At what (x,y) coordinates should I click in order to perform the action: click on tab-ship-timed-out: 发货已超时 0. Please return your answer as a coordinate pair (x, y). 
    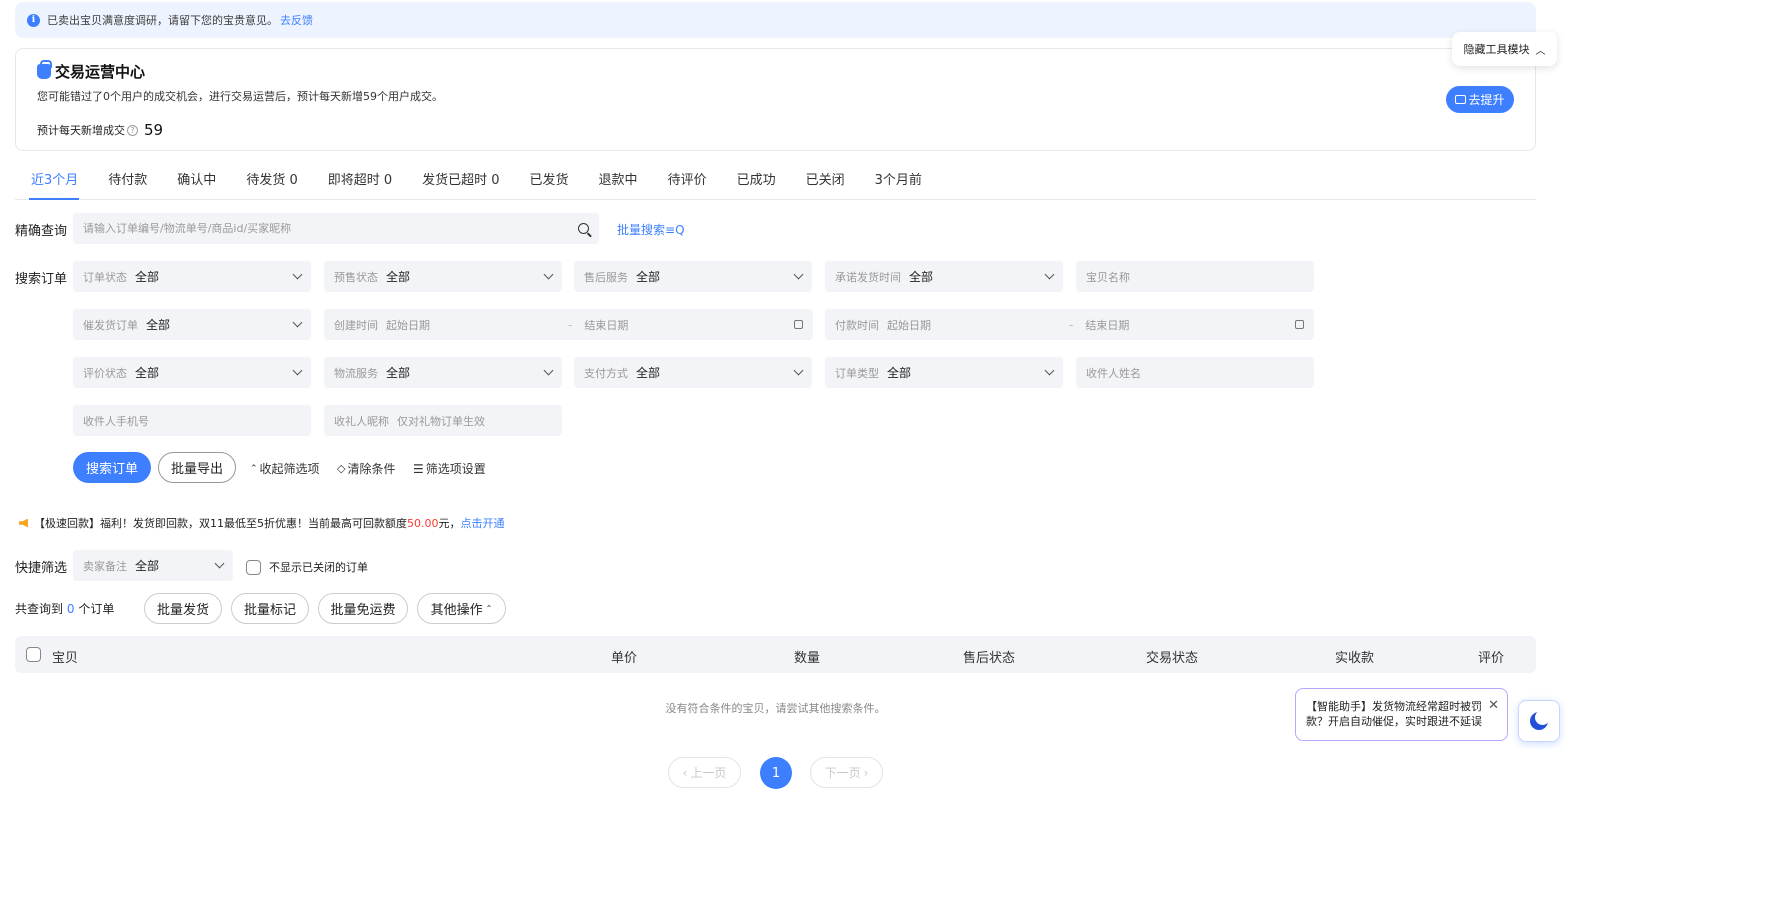
    Looking at the image, I should click on (460, 183).